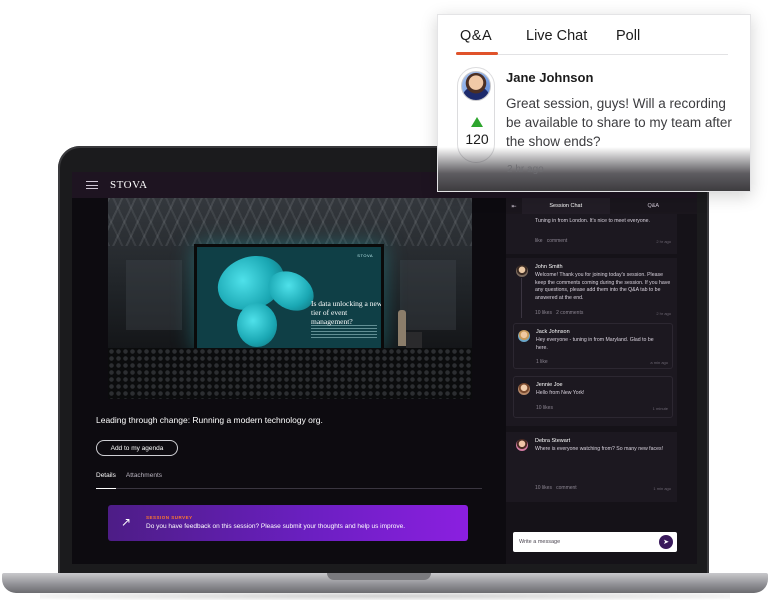 This screenshot has height=610, width=770. I want to click on like-count: 1 like, so click(542, 362).